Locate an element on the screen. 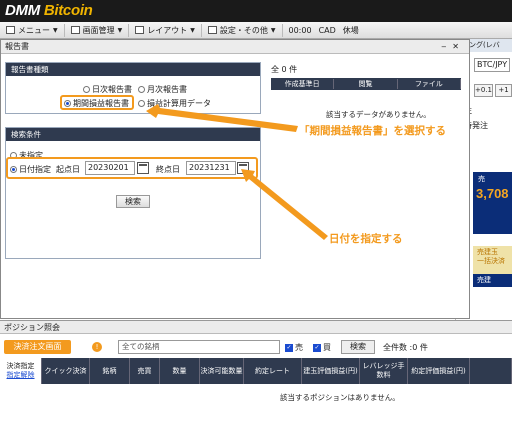  col-quantity: 数量 is located at coordinates (180, 371).